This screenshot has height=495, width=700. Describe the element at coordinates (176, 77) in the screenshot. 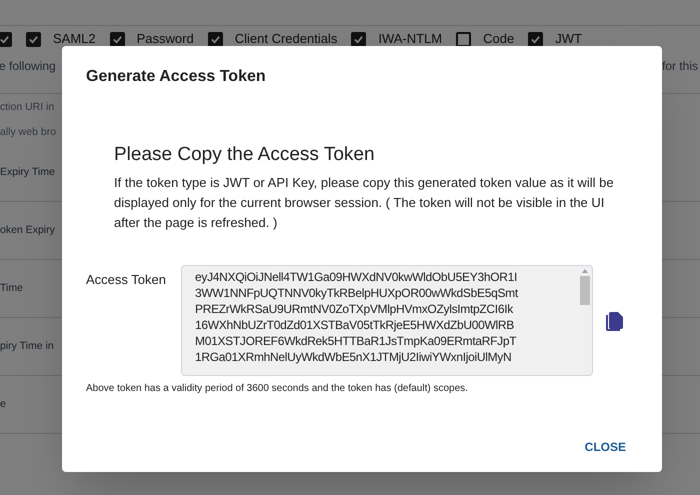

I see `dialog-title: Generate Access Token` at that location.